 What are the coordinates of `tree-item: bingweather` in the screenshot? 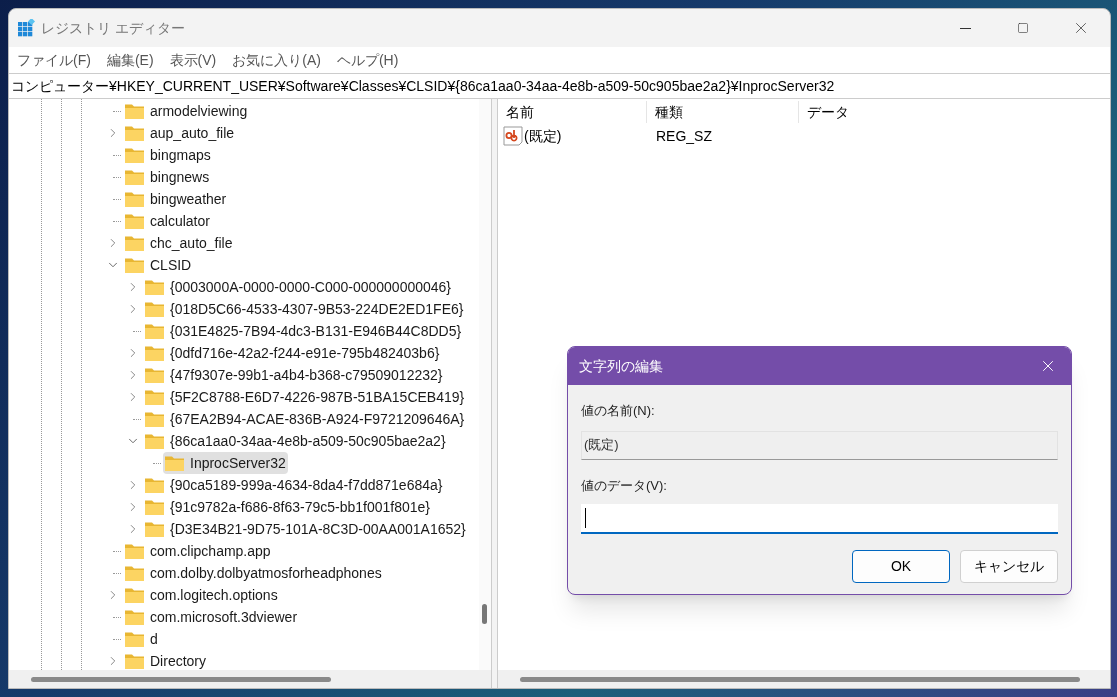 It's located at (176, 199).